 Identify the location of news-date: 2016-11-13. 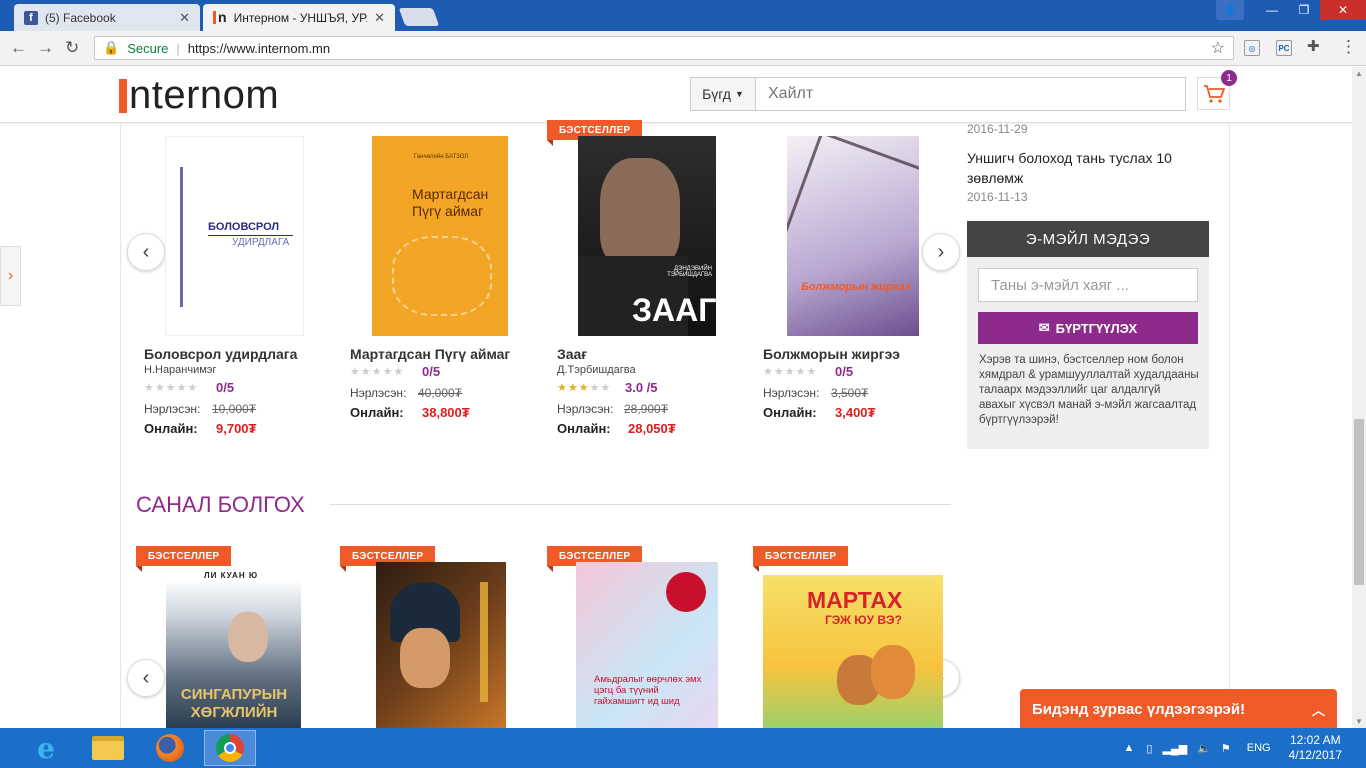
(997, 197).